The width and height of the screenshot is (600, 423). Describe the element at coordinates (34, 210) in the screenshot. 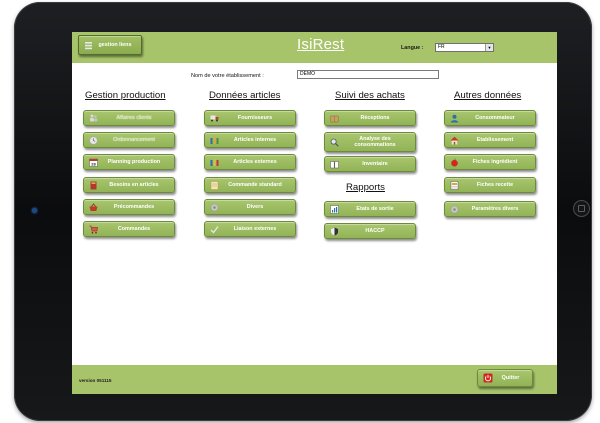

I see `camera-icon` at that location.